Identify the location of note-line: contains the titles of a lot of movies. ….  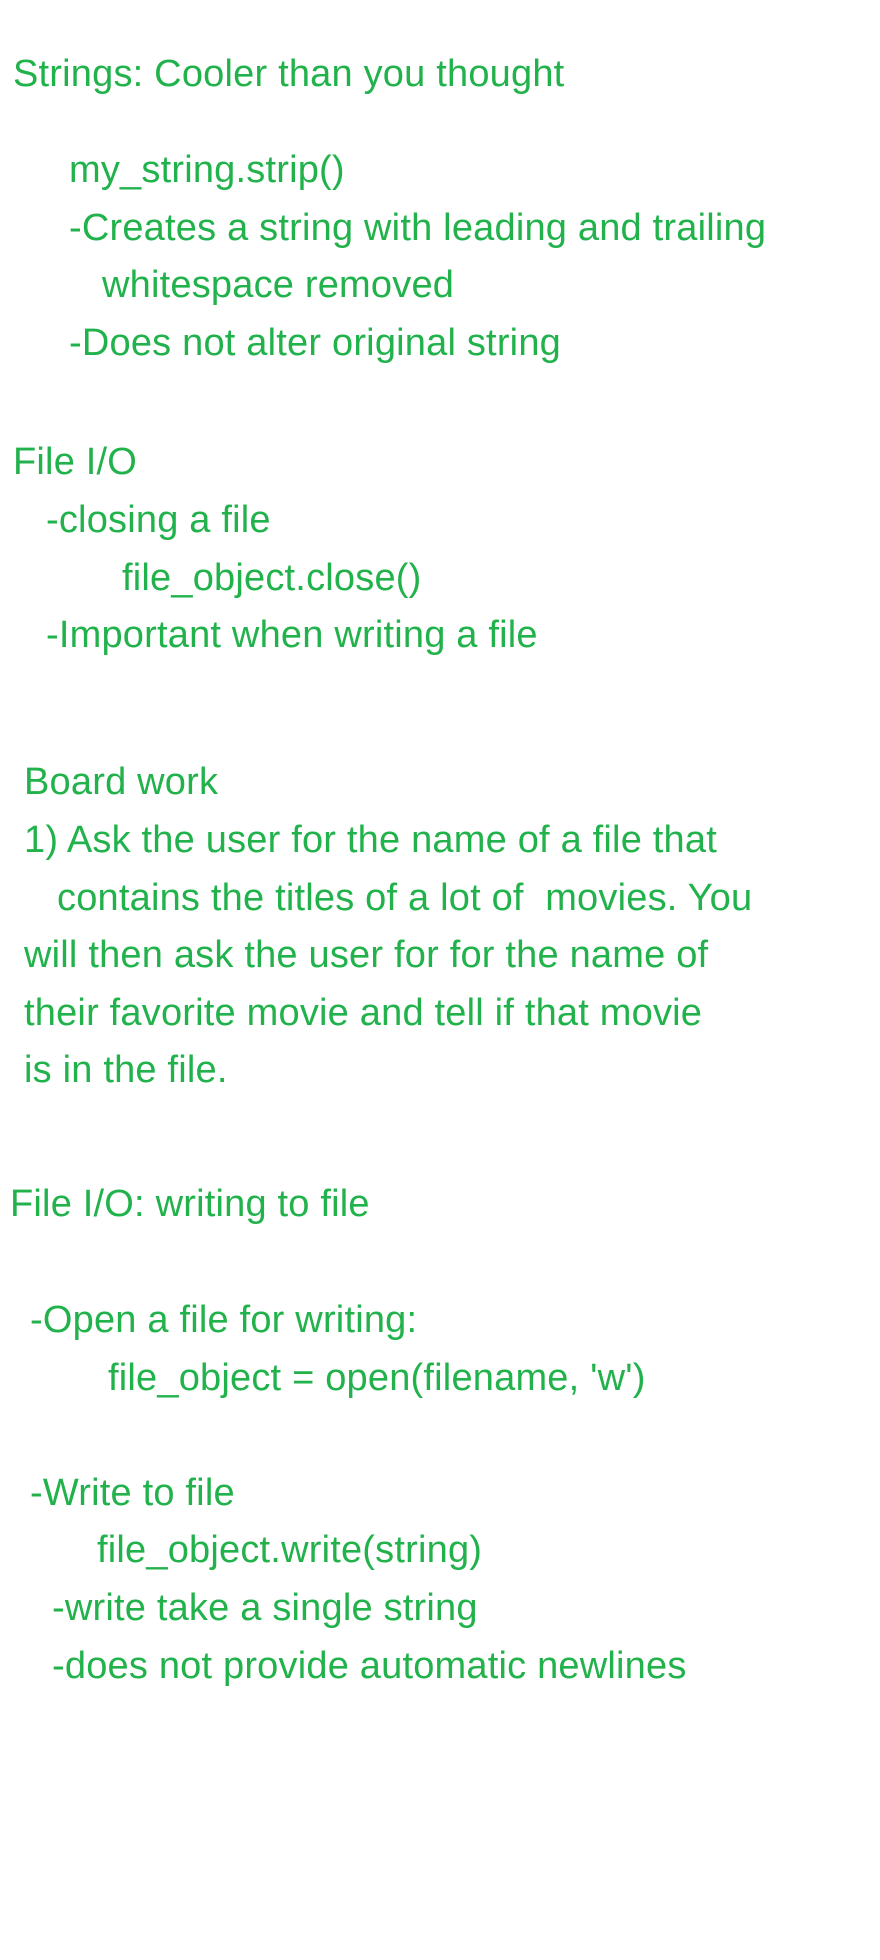
(405, 898).